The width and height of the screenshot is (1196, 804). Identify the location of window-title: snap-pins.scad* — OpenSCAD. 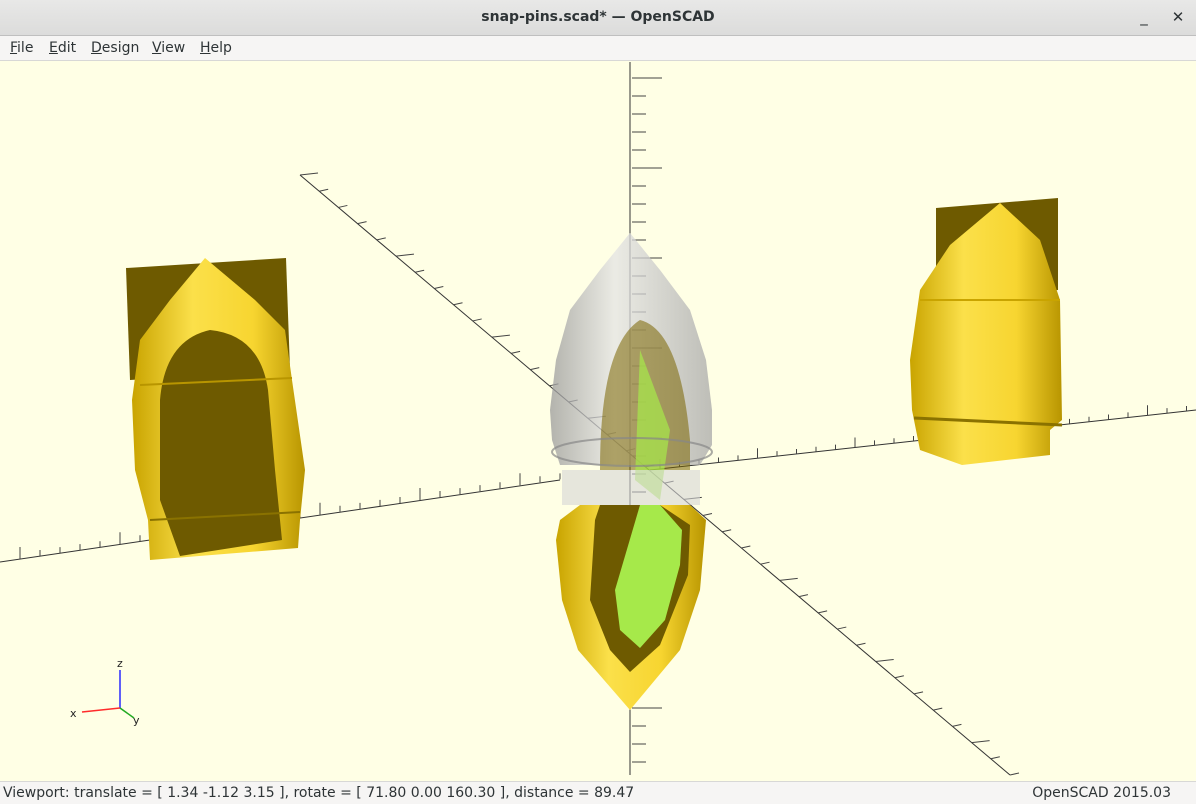
(598, 17).